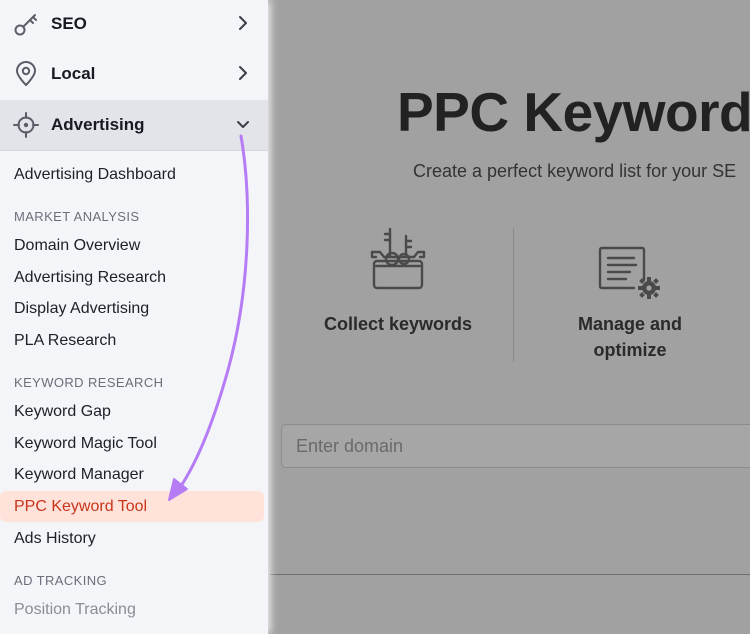  I want to click on sidebar-item-ppc-keyword-tool: PPC Keyword Tool, so click(132, 506).